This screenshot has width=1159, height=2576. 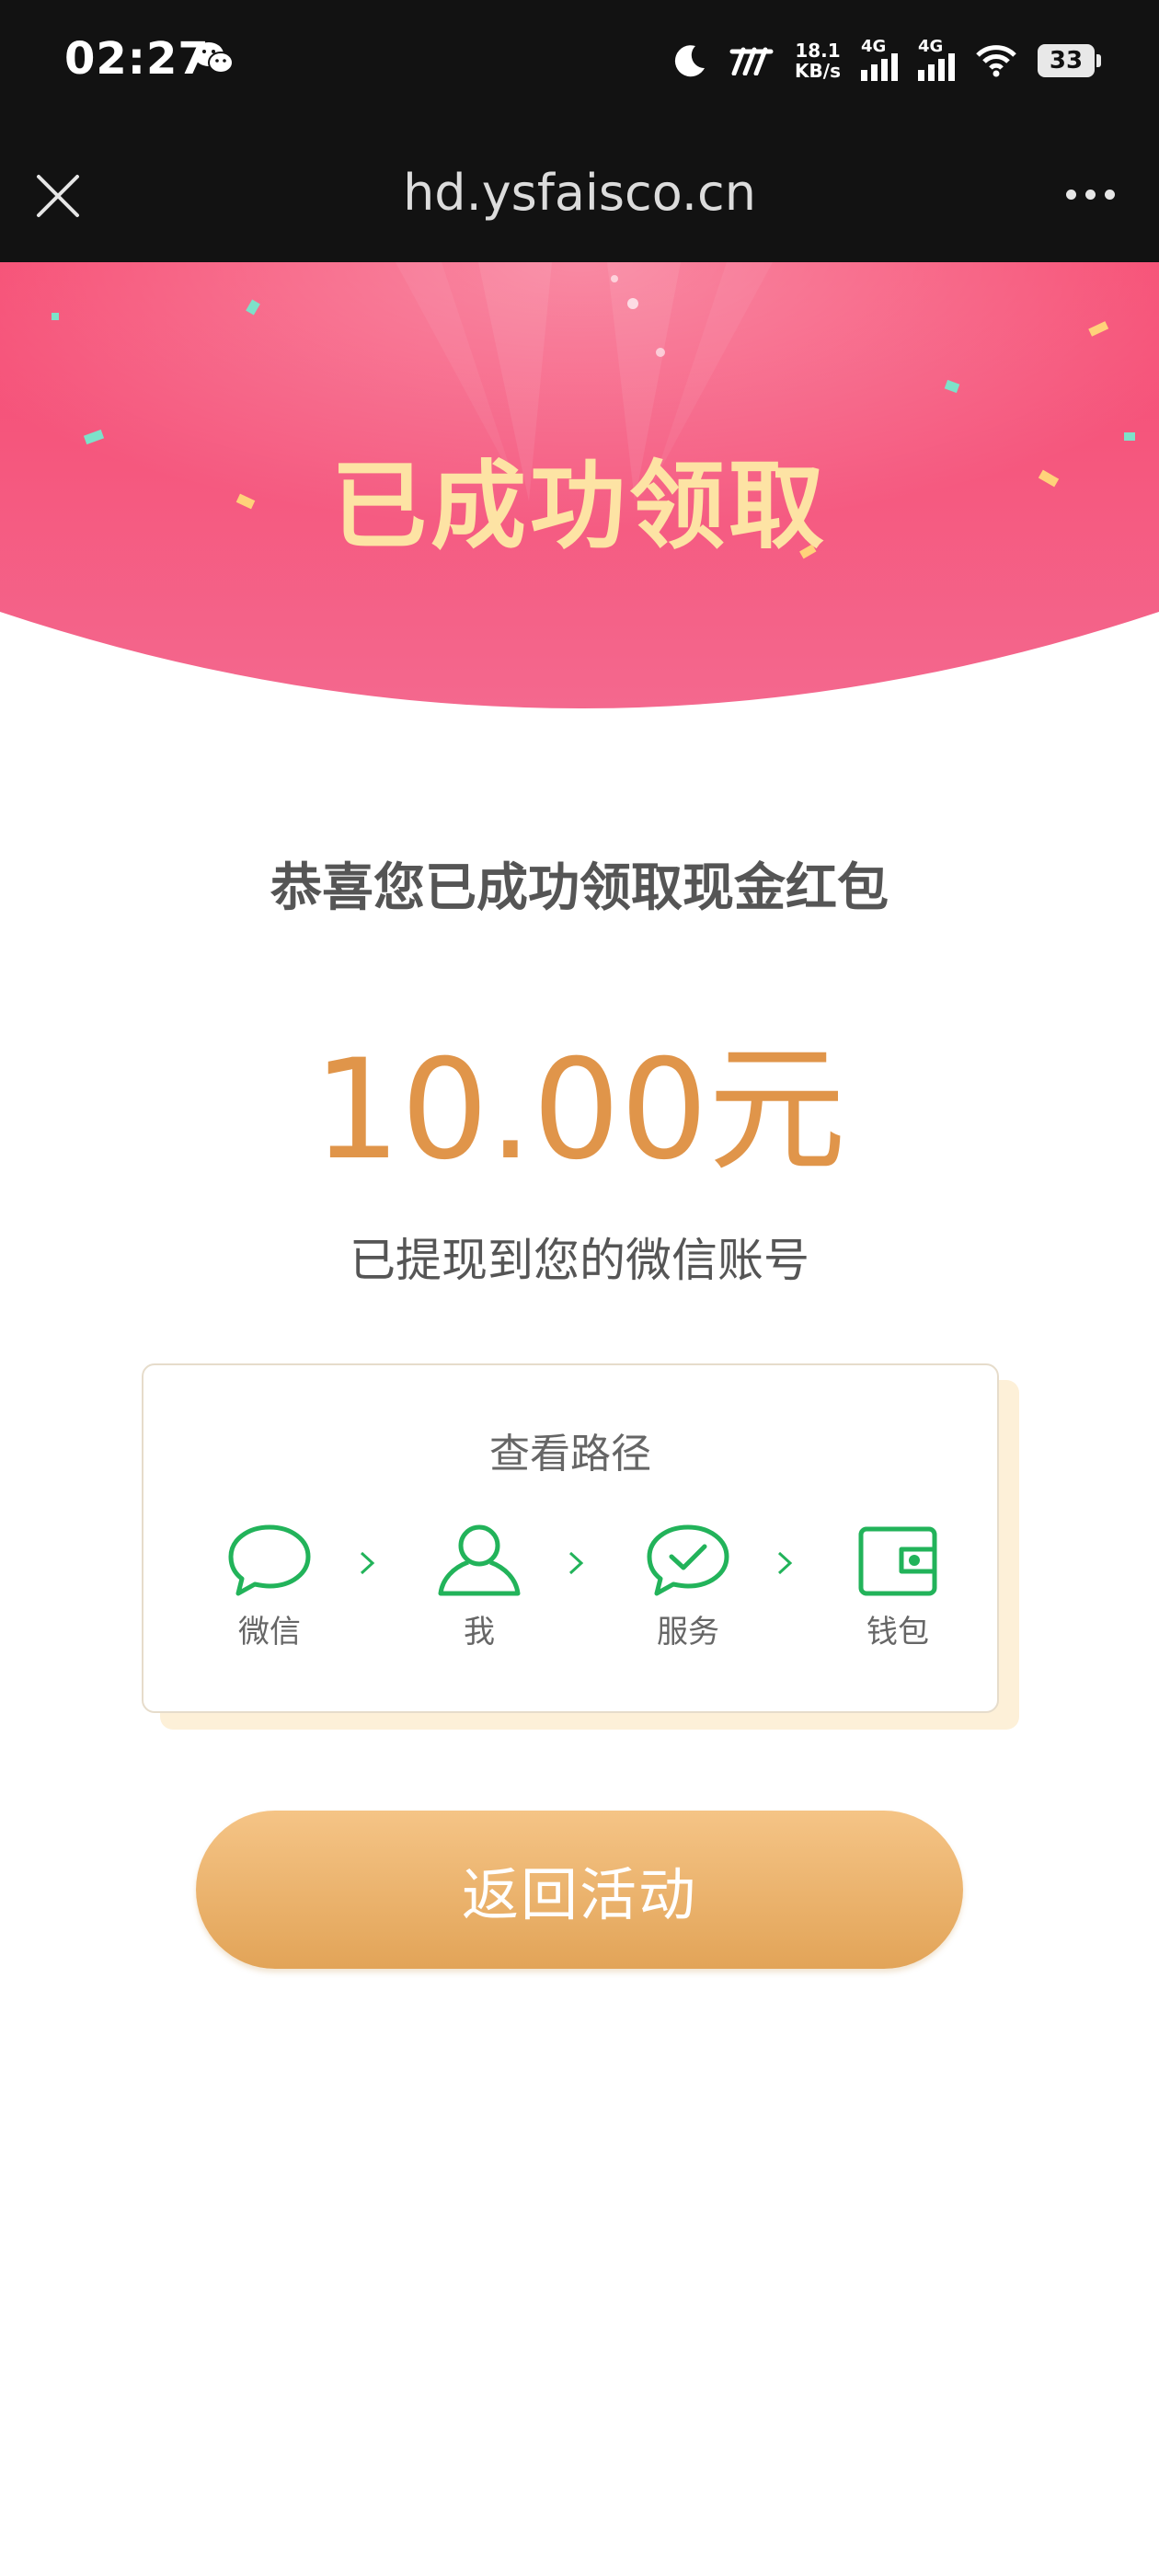 What do you see at coordinates (579, 193) in the screenshot?
I see `page-url: hd.ysfaisco.cn` at bounding box center [579, 193].